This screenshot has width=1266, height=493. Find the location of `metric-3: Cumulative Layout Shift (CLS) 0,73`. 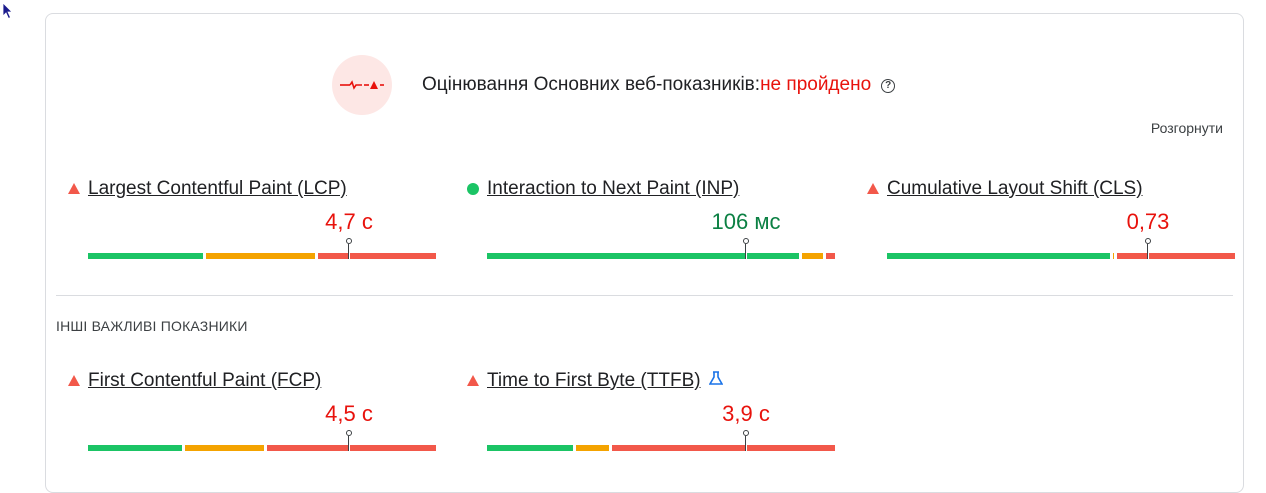

metric-3: Cumulative Layout Shift (CLS) 0,73 is located at coordinates (1051, 219).